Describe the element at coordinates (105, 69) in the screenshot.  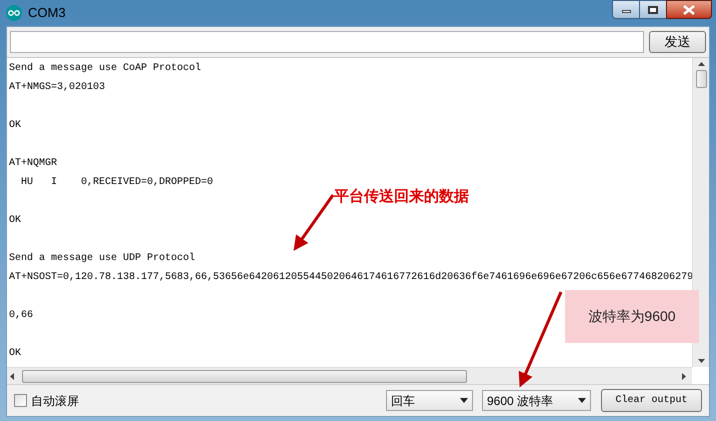
I see `output-line: Send a message use CoAP Protocol` at that location.